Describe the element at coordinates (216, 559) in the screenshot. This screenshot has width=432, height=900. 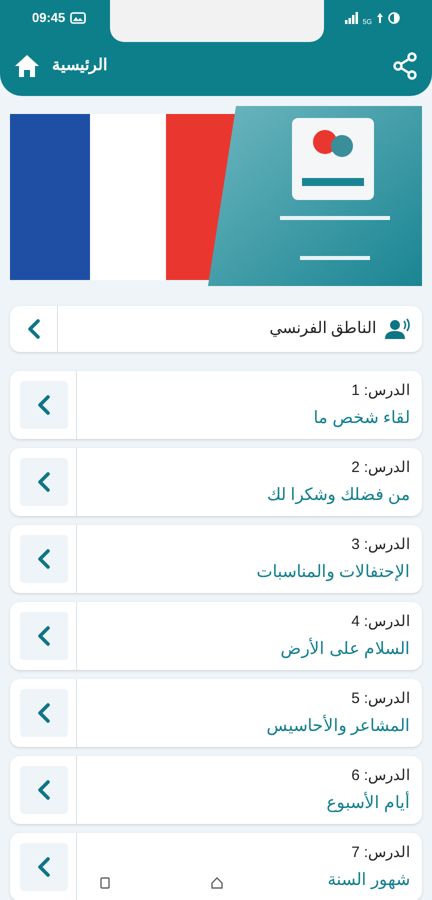
I see `lesson-card: الدرس: 3 الإحتفالات والمناسبات` at that location.